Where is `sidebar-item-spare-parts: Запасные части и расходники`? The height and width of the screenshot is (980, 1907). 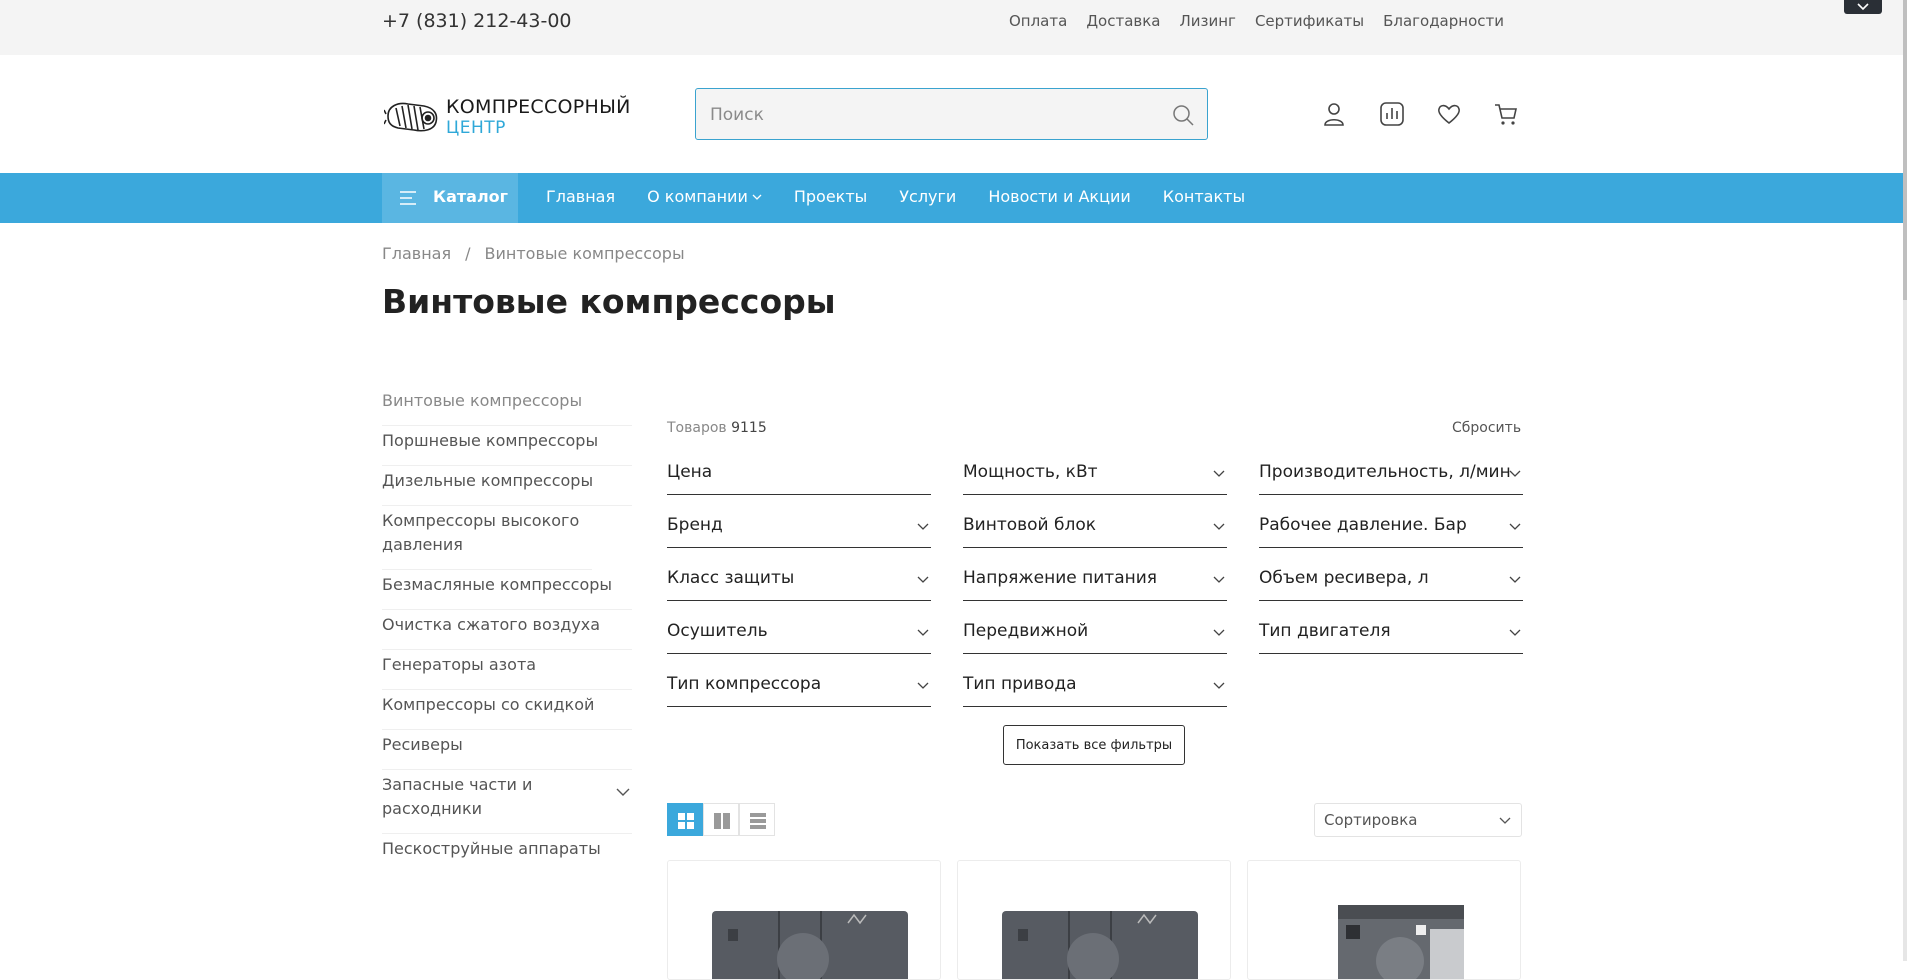 sidebar-item-spare-parts: Запасные части и расходники is located at coordinates (507, 802).